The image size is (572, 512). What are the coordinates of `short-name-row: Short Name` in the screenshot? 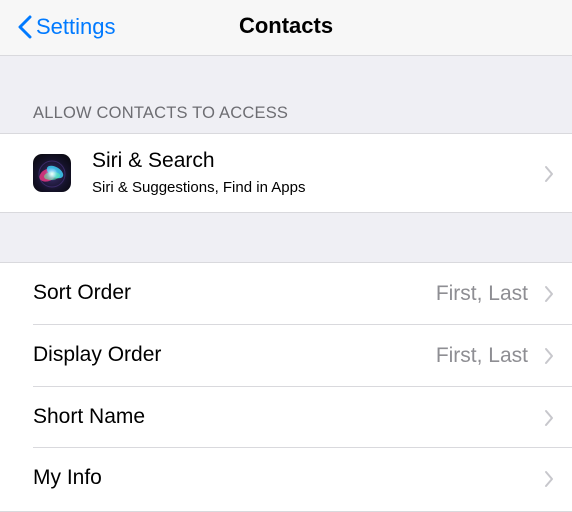 It's located at (286, 417).